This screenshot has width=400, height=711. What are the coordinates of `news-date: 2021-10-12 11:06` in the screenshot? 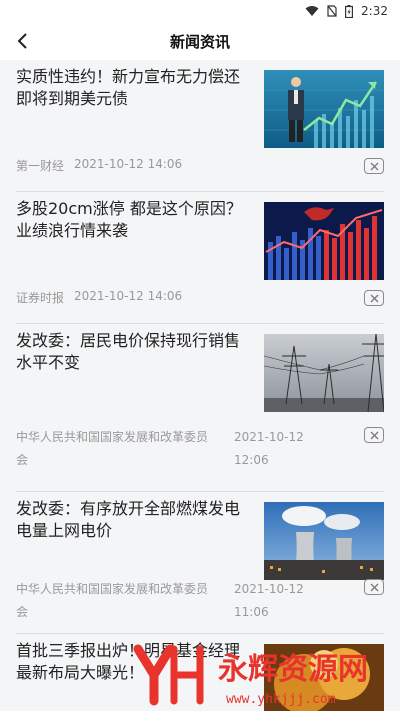 It's located at (269, 600).